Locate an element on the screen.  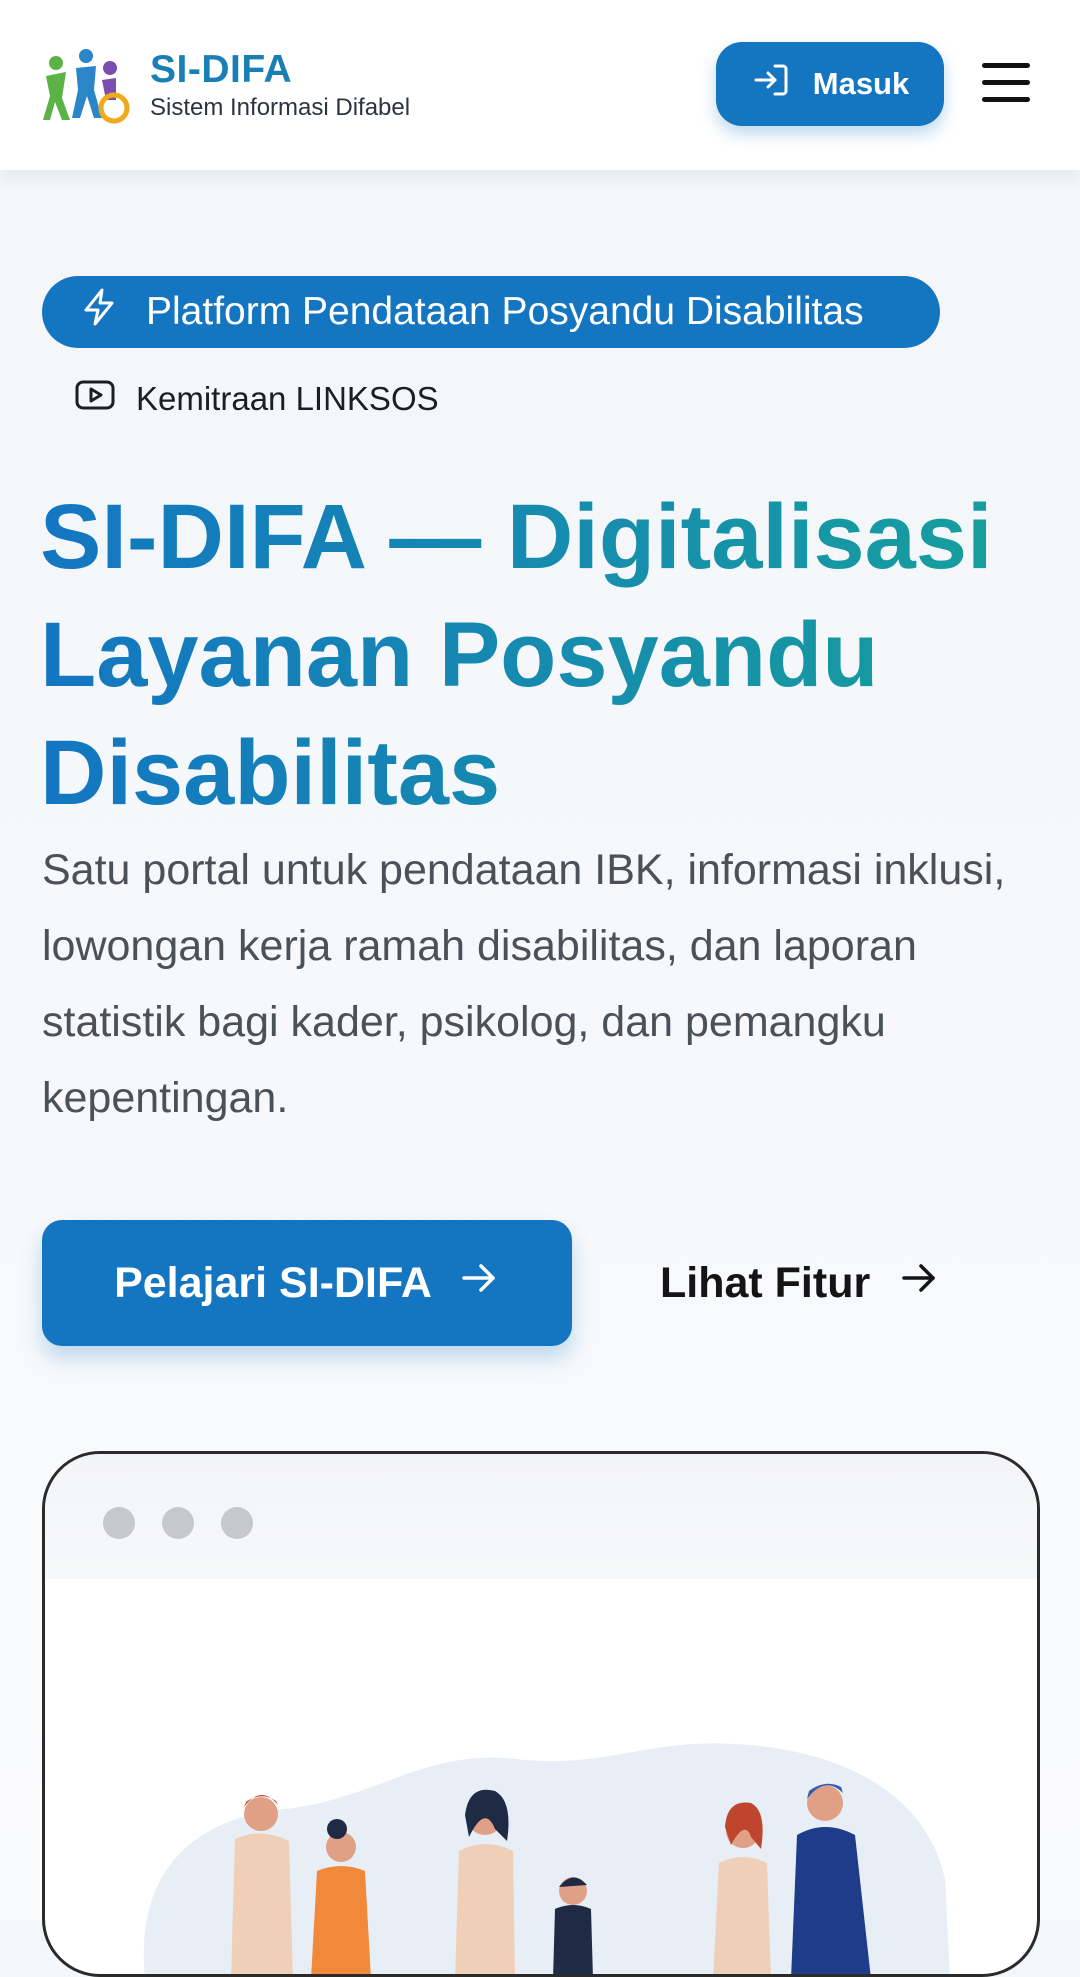
view-features-link: Lihat Fitur is located at coordinates (800, 1283).